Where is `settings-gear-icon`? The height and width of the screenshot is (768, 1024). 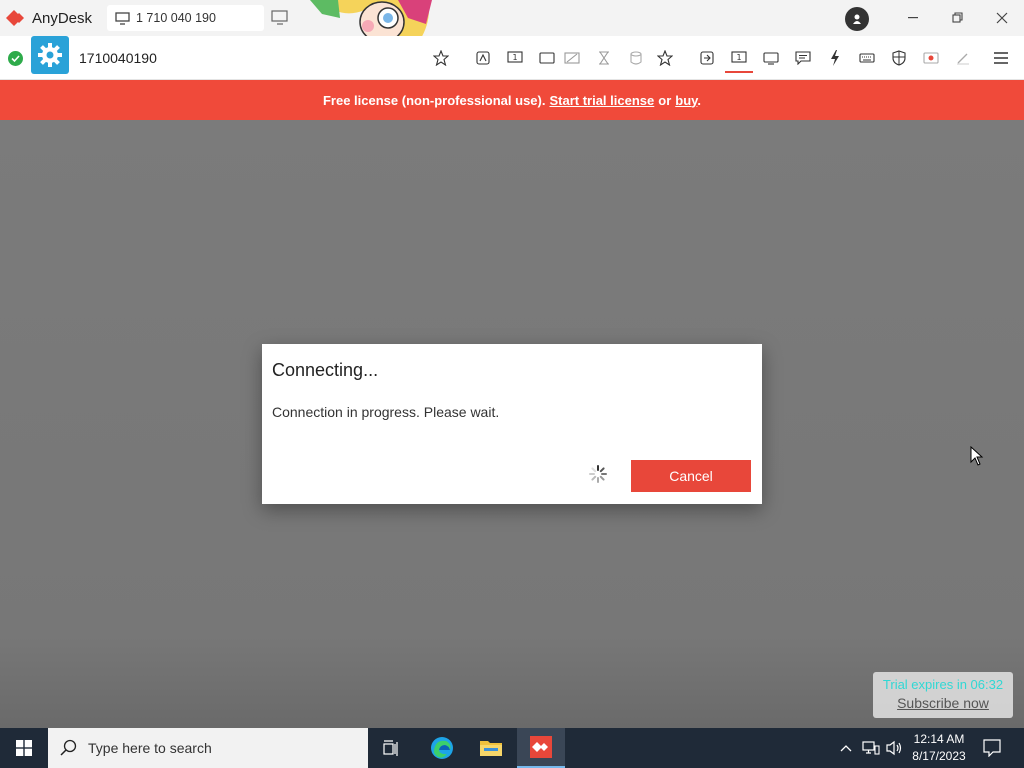
settings-gear-icon is located at coordinates (50, 55).